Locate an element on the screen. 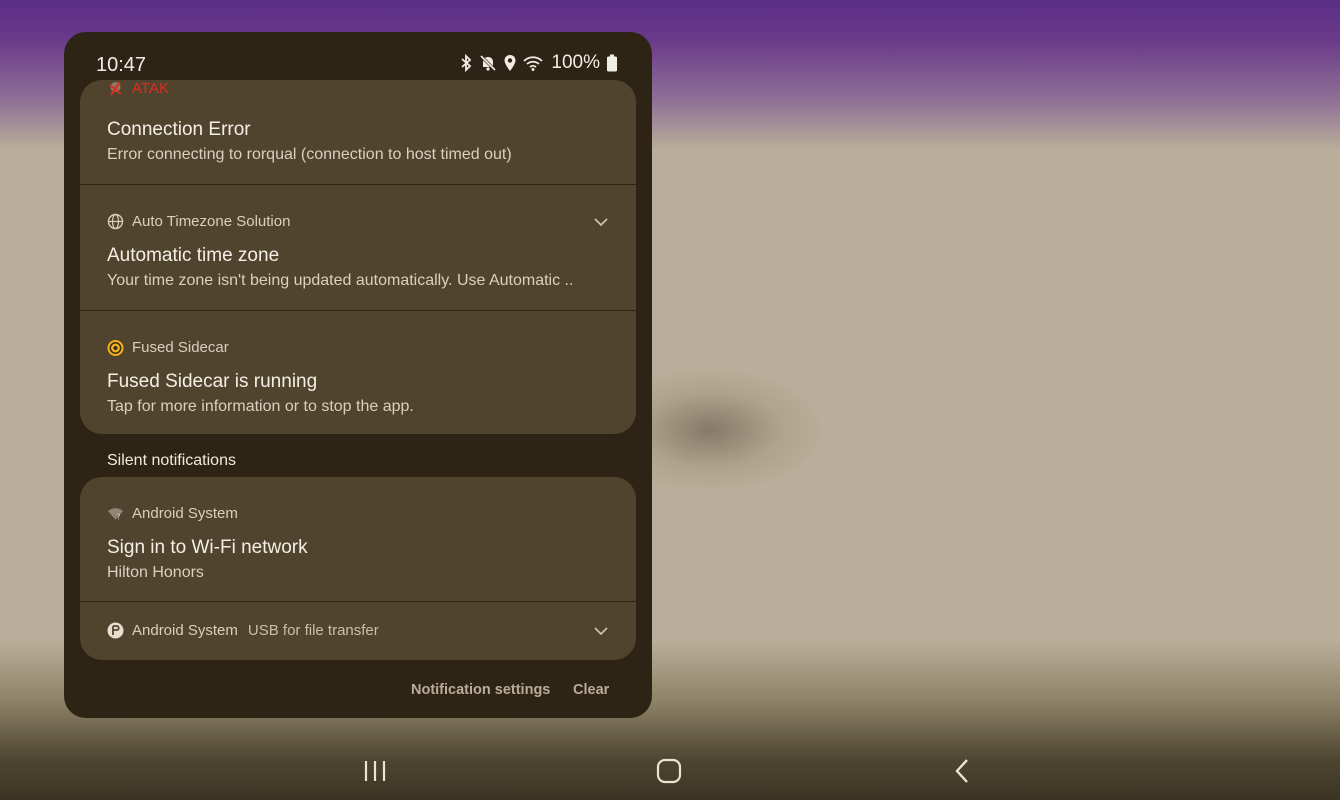 The height and width of the screenshot is (800, 1340). silent-notifications-label: Silent notifications is located at coordinates (171, 460).